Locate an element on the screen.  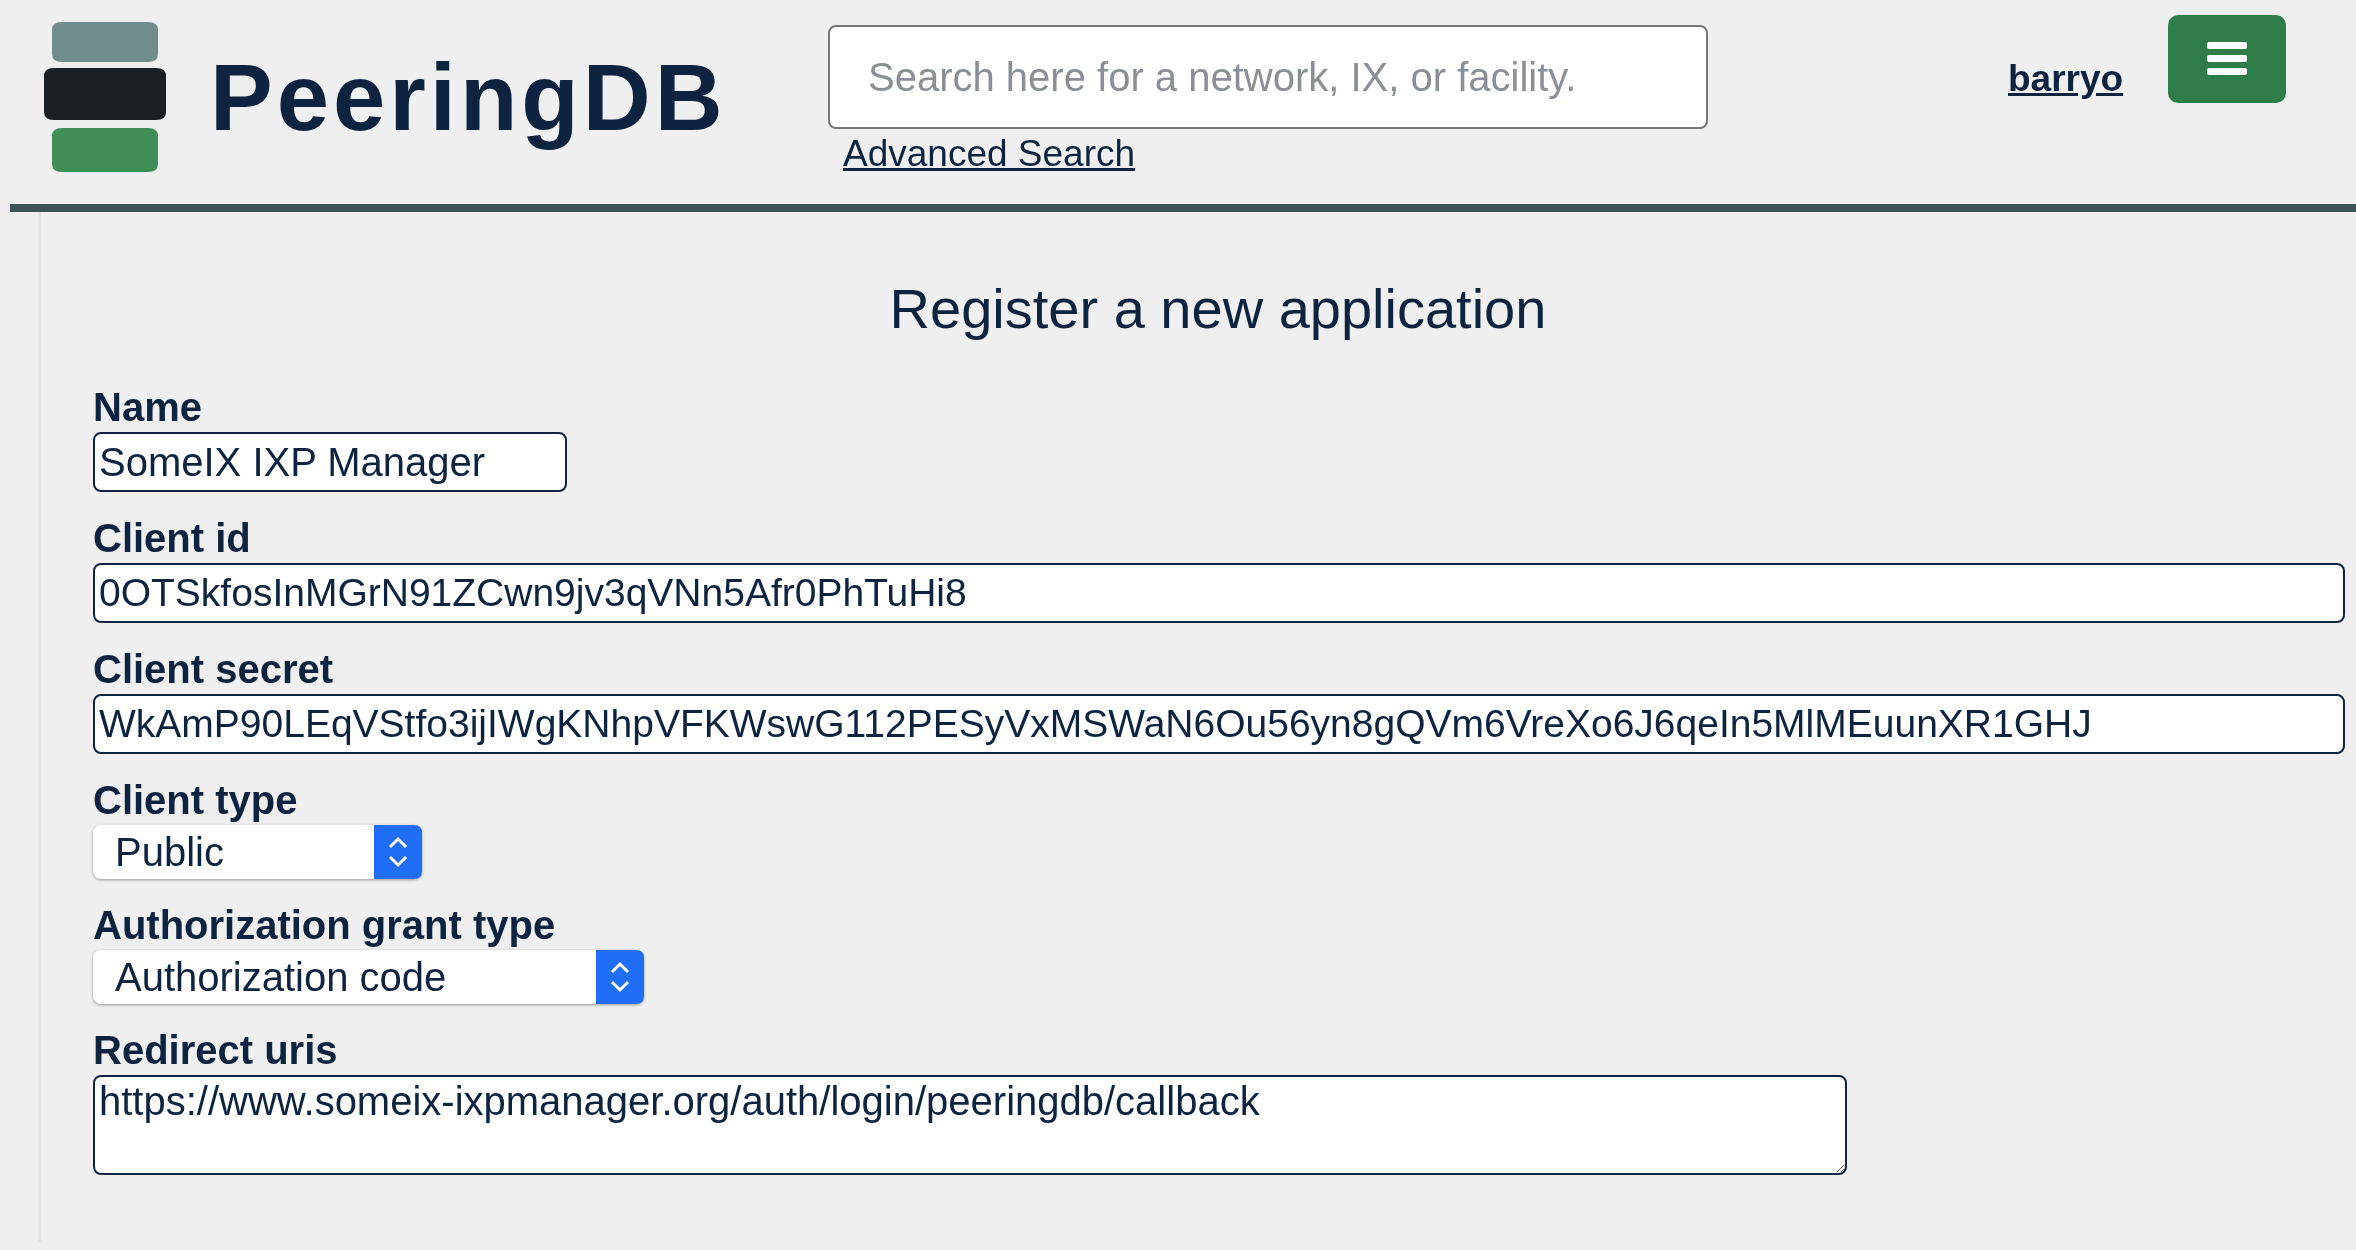
field-label: Client secret is located at coordinates (213, 669).